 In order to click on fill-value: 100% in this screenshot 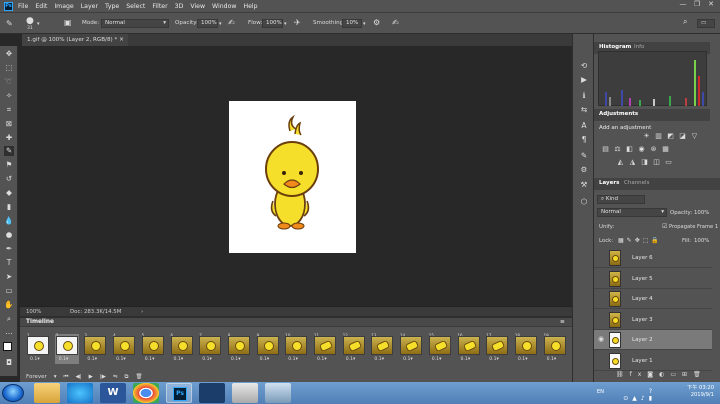, I will do `click(701, 241)`.